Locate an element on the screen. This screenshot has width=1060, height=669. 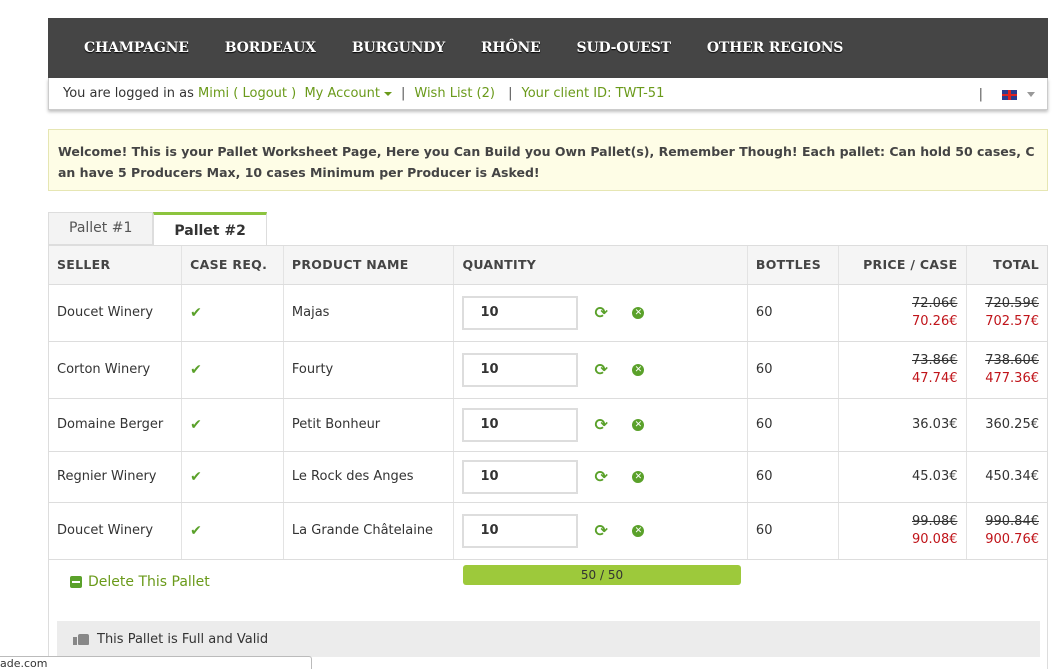
browser-status-bar: ade.com is located at coordinates (156, 662).